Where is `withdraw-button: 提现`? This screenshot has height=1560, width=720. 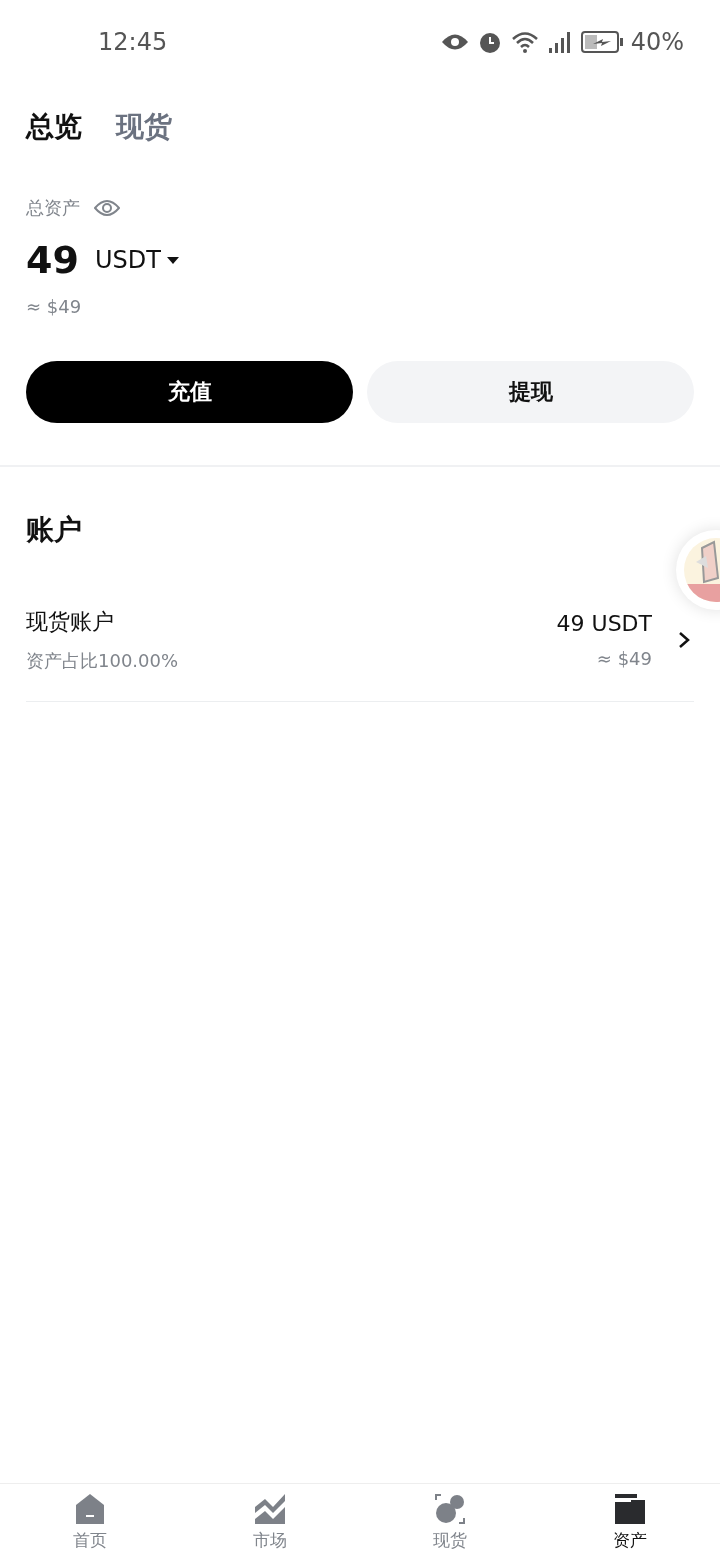 withdraw-button: 提现 is located at coordinates (530, 392).